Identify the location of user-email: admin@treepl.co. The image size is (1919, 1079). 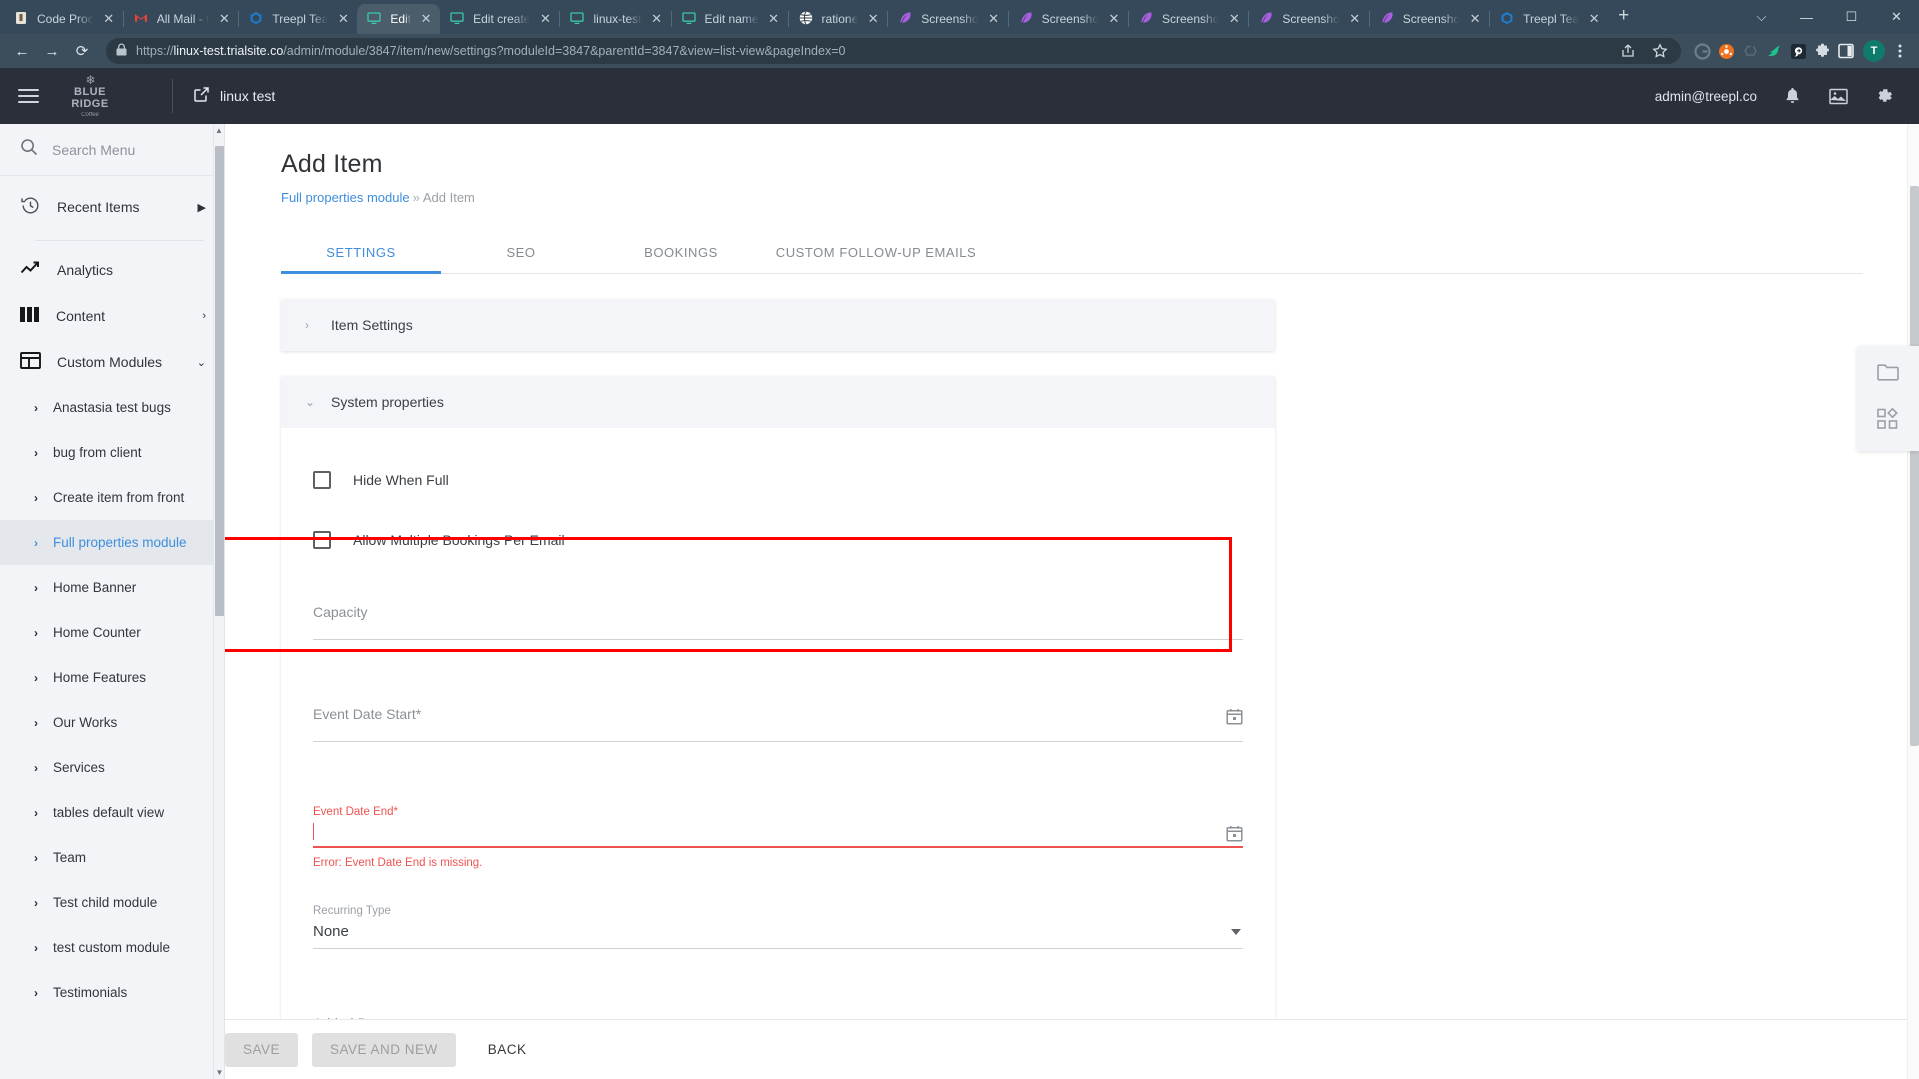
(1706, 96).